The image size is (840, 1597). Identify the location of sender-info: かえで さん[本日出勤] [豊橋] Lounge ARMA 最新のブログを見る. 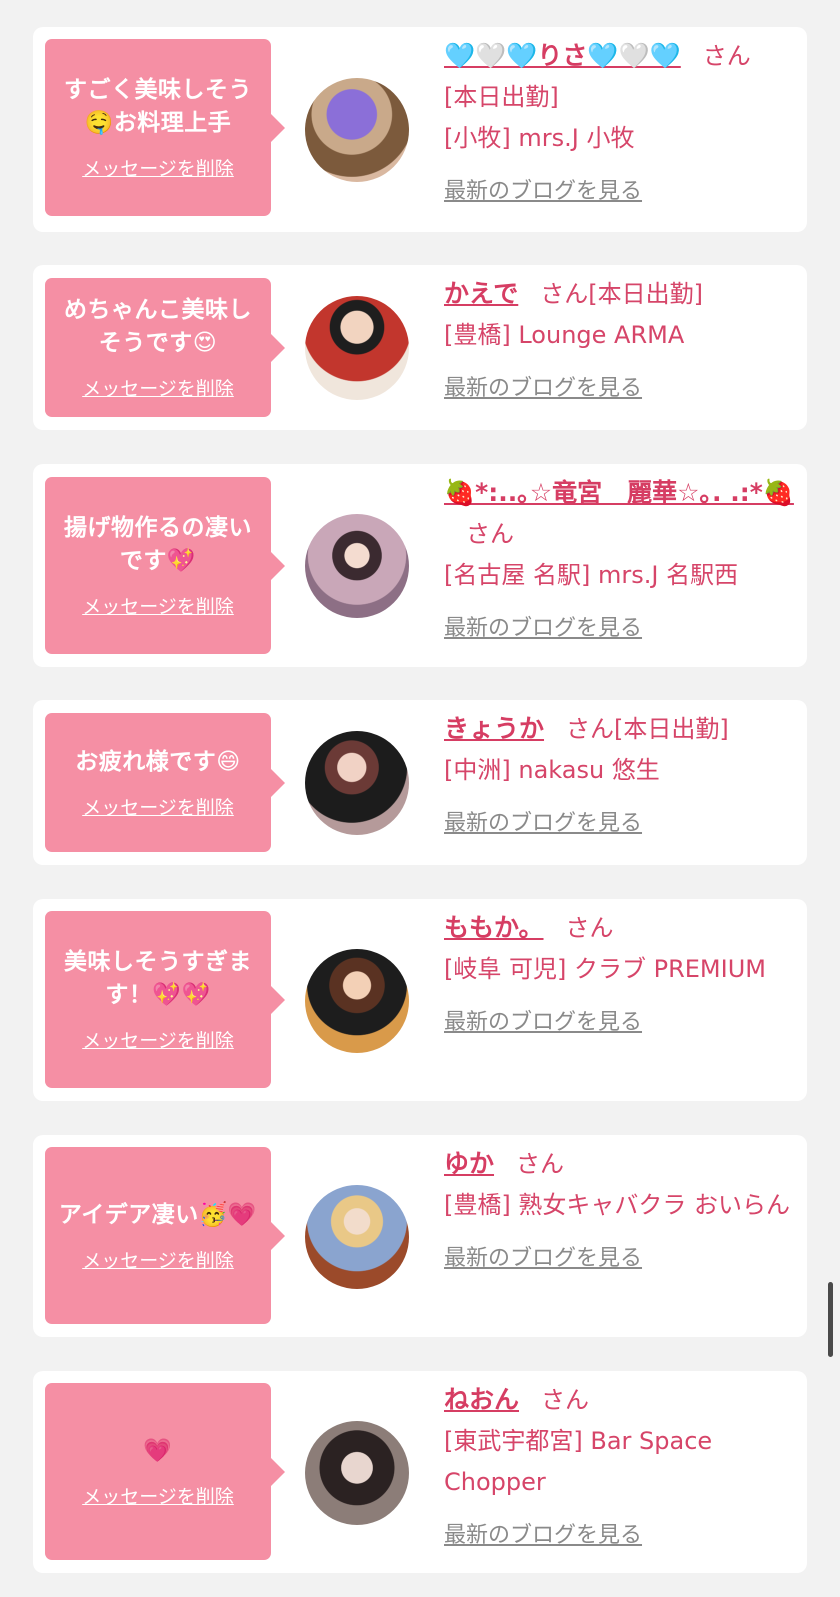
(619, 341).